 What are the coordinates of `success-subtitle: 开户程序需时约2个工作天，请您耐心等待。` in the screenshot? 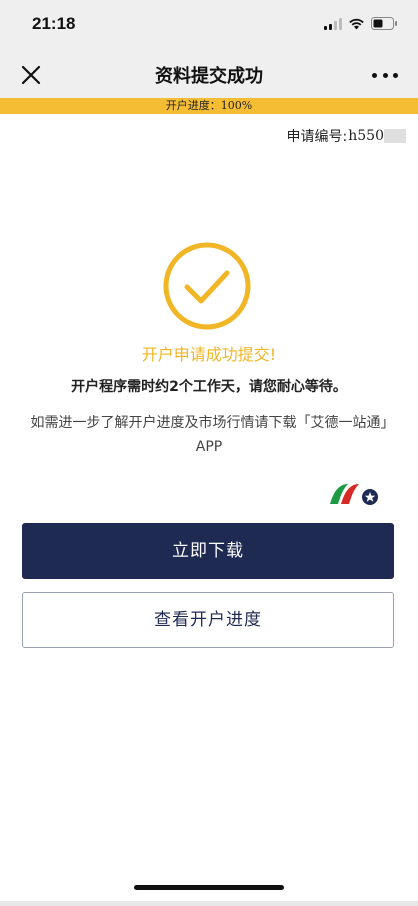 It's located at (209, 387).